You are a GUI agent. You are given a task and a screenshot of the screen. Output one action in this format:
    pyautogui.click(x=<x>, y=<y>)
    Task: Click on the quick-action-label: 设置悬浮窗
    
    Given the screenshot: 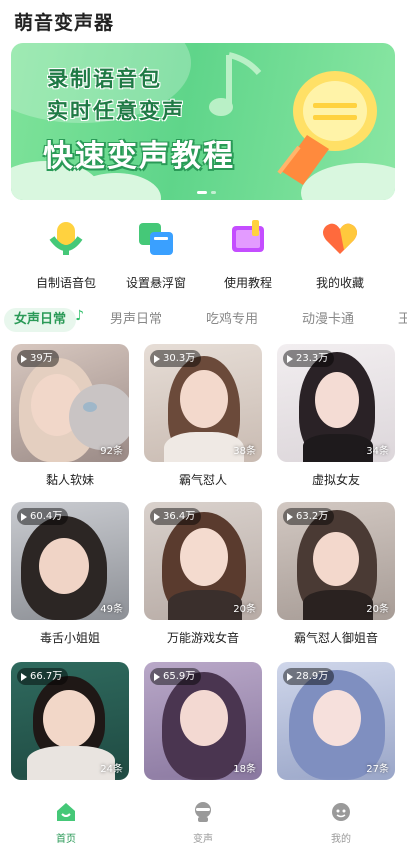 What is the action you would take?
    pyautogui.click(x=155, y=283)
    